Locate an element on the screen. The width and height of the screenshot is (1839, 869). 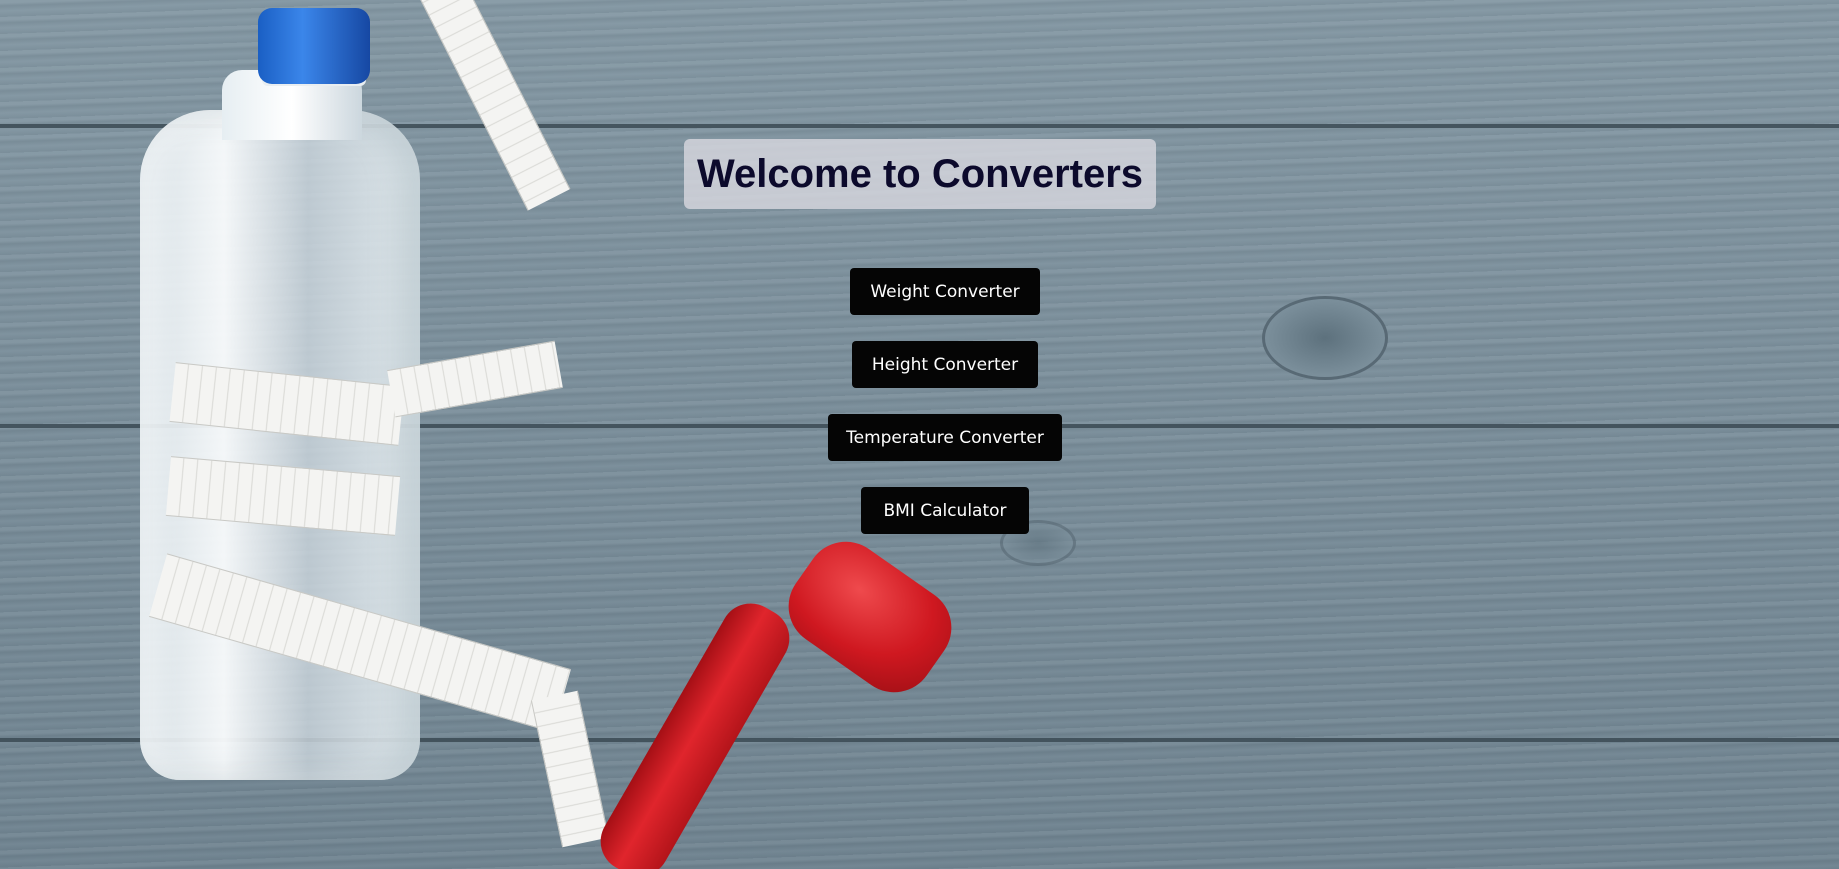
title-banner: Welcome to Converters is located at coordinates (920, 174).